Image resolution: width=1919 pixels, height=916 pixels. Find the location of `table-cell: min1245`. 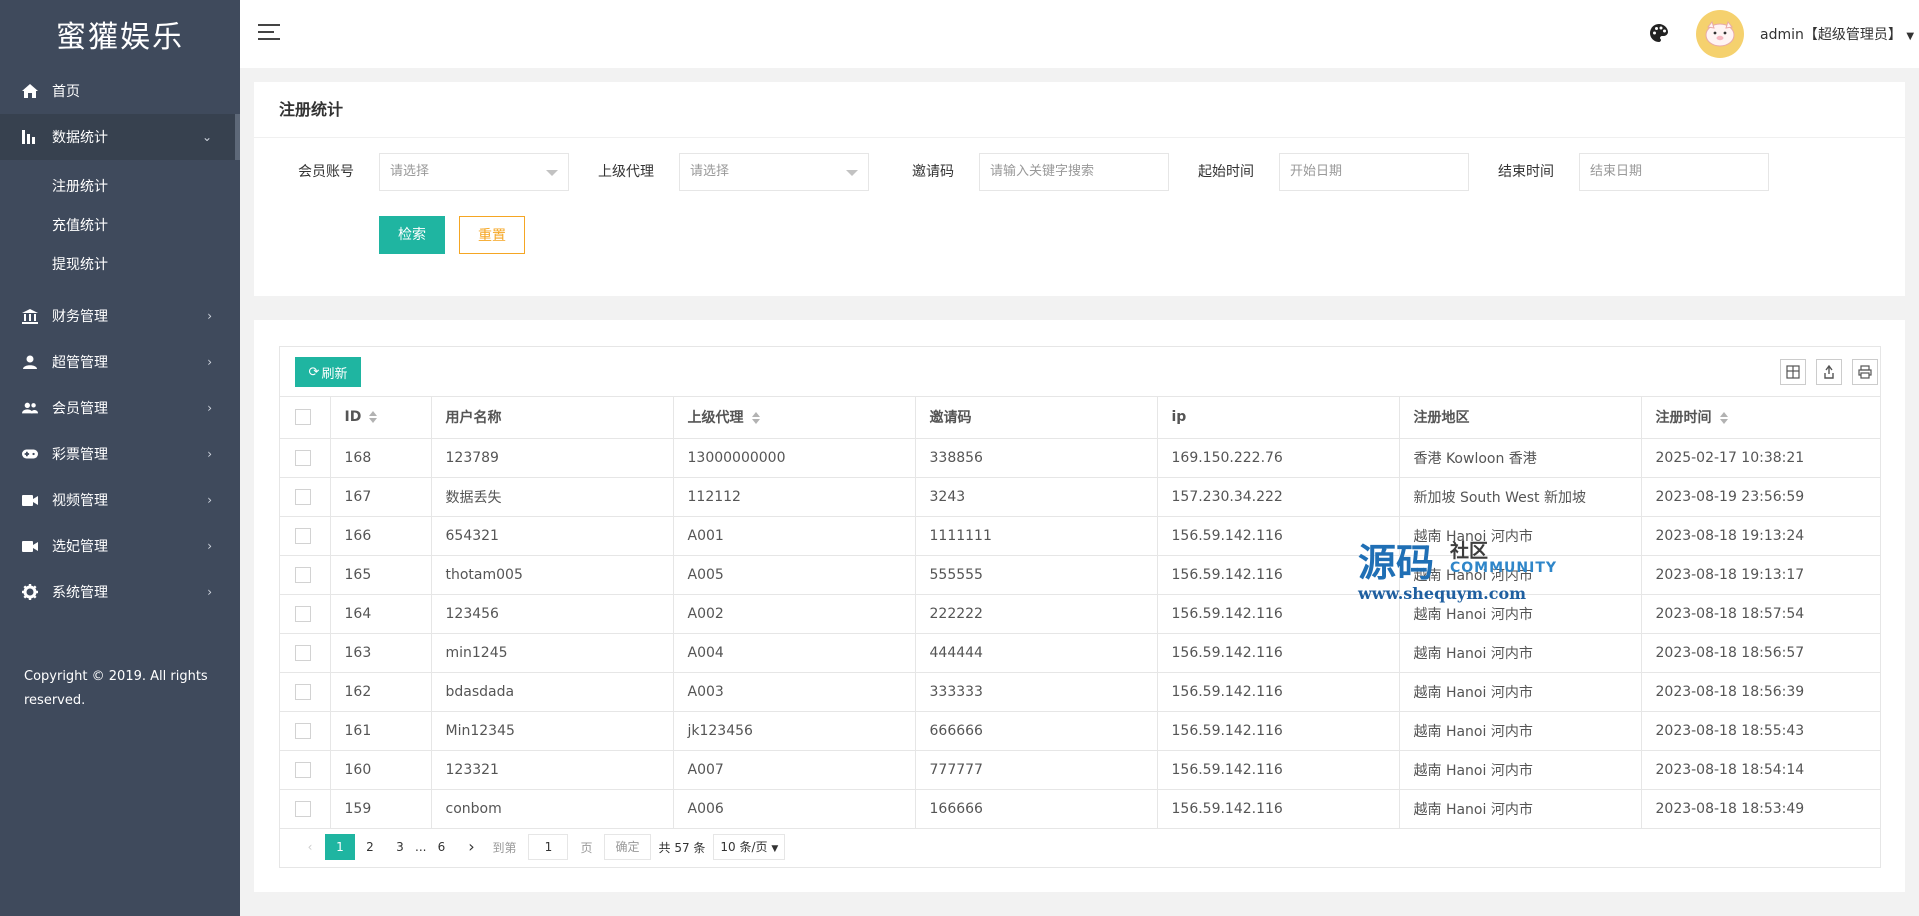

table-cell: min1245 is located at coordinates (552, 653).